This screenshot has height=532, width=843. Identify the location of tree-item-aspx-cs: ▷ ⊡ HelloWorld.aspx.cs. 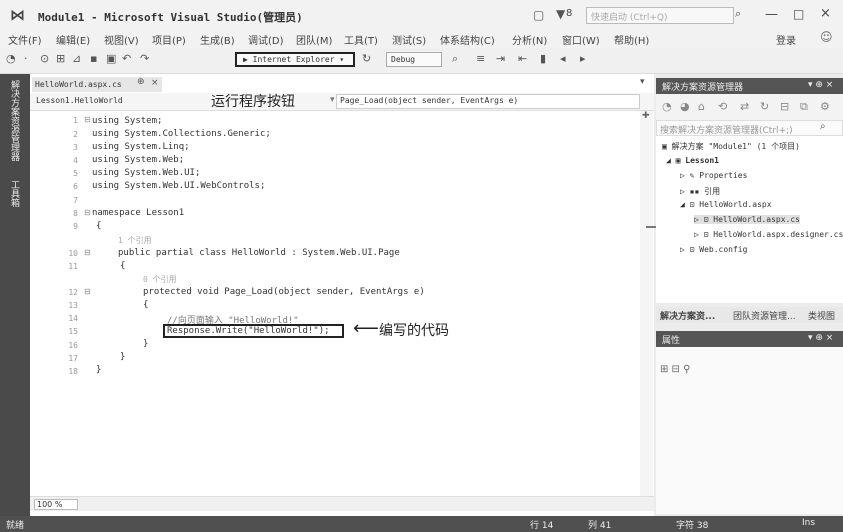
(747, 219).